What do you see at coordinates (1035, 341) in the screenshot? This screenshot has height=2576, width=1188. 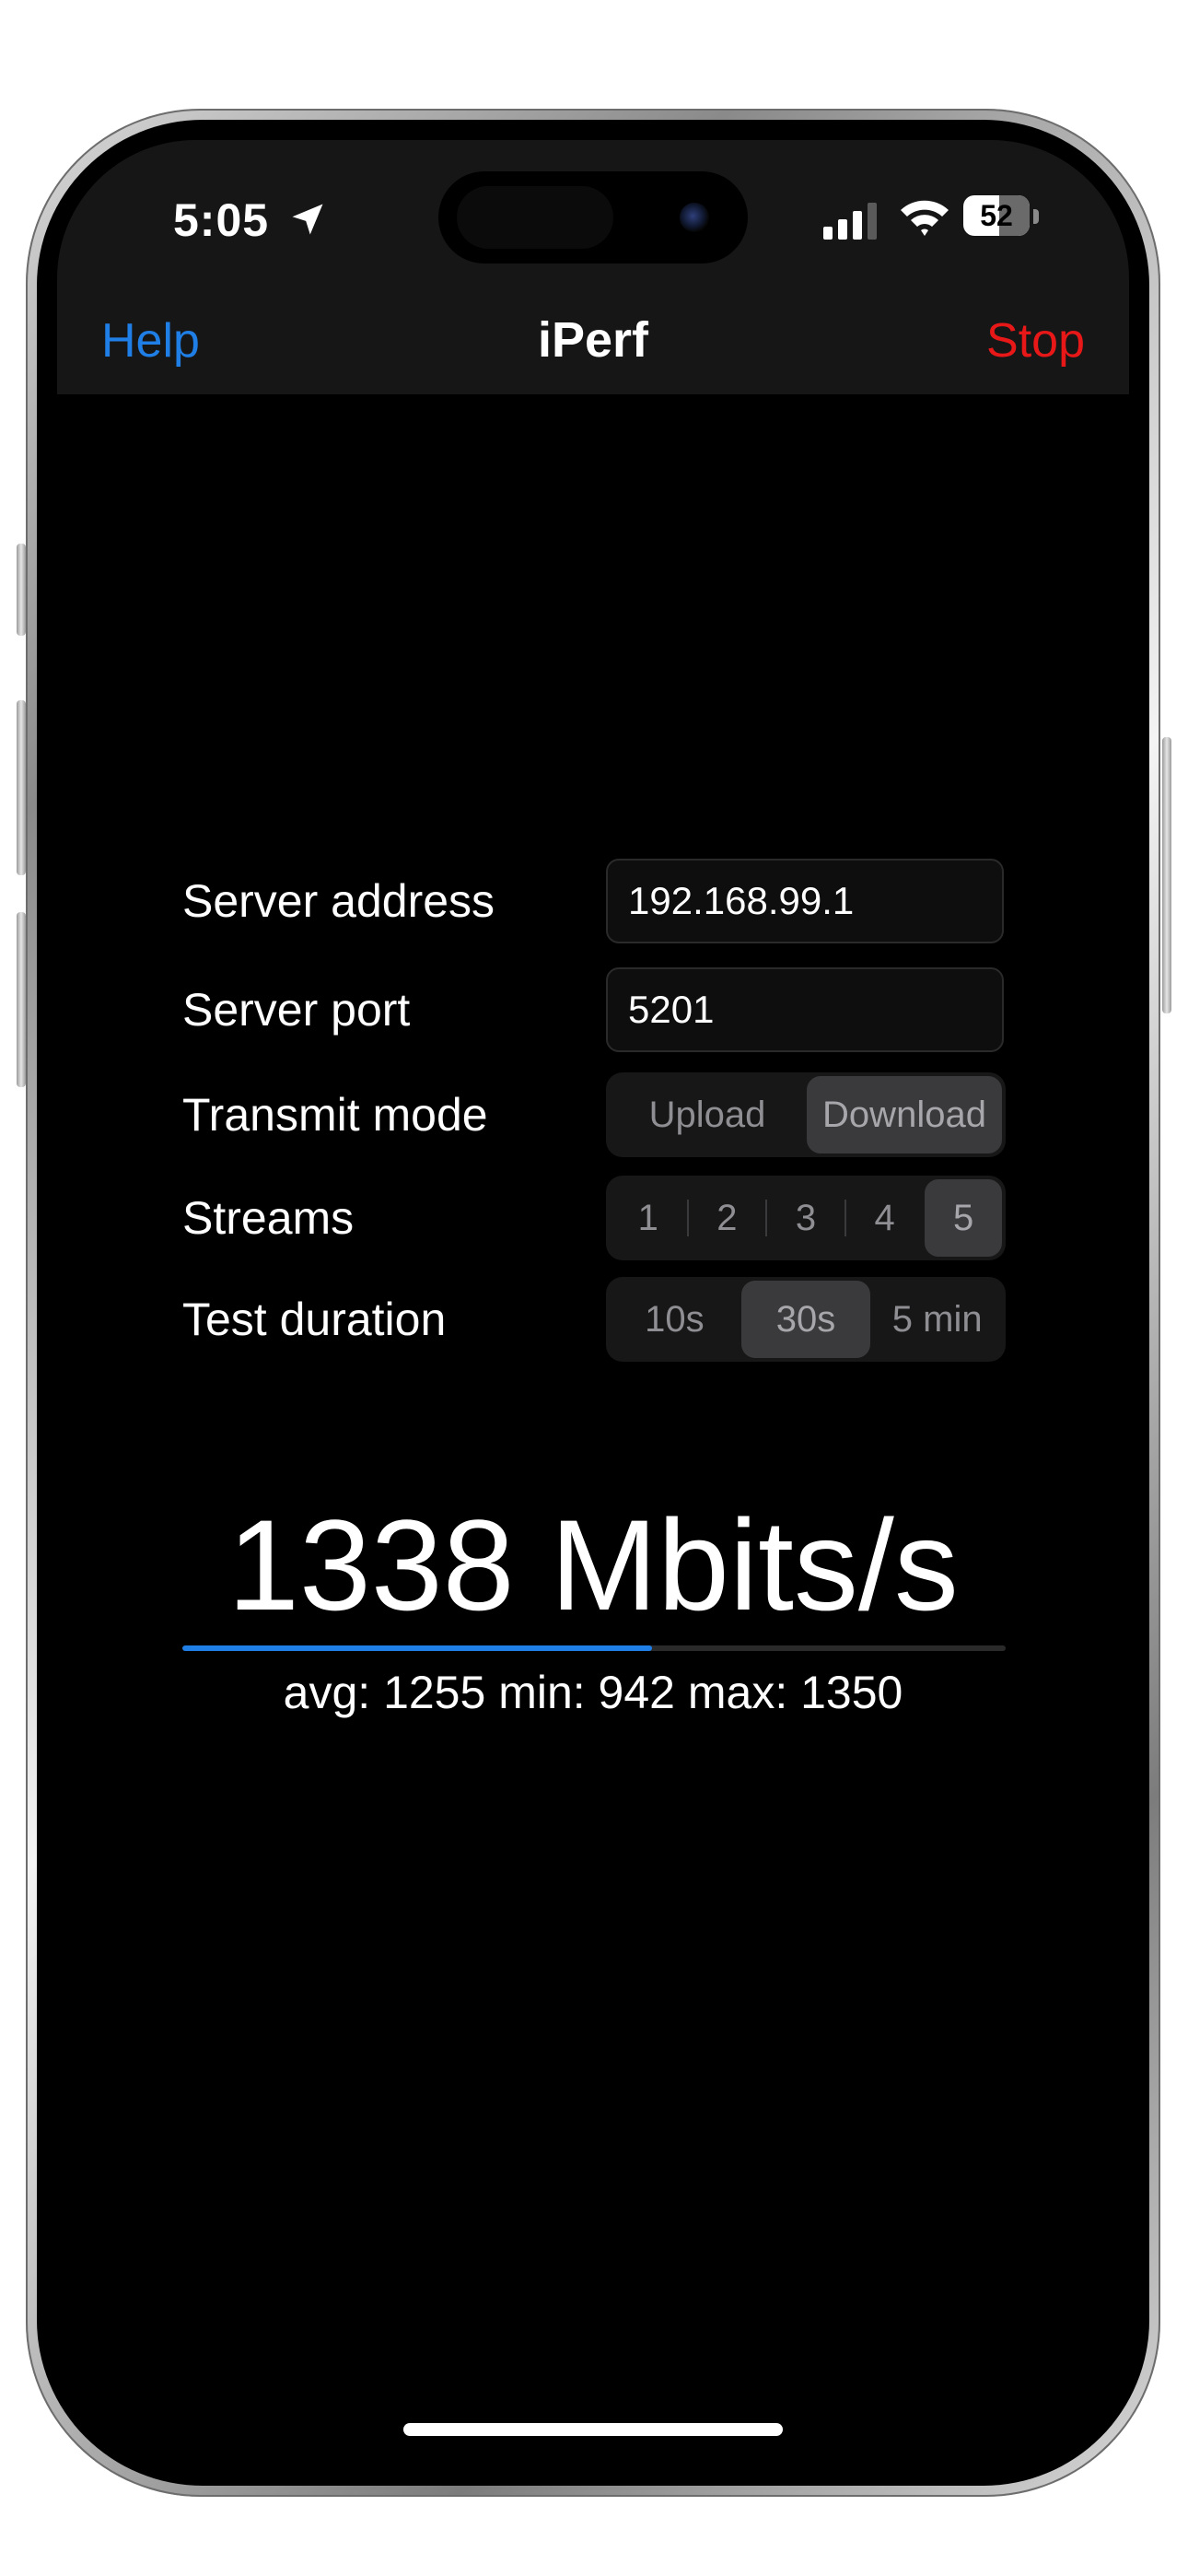 I see `stop-button: Stop` at bounding box center [1035, 341].